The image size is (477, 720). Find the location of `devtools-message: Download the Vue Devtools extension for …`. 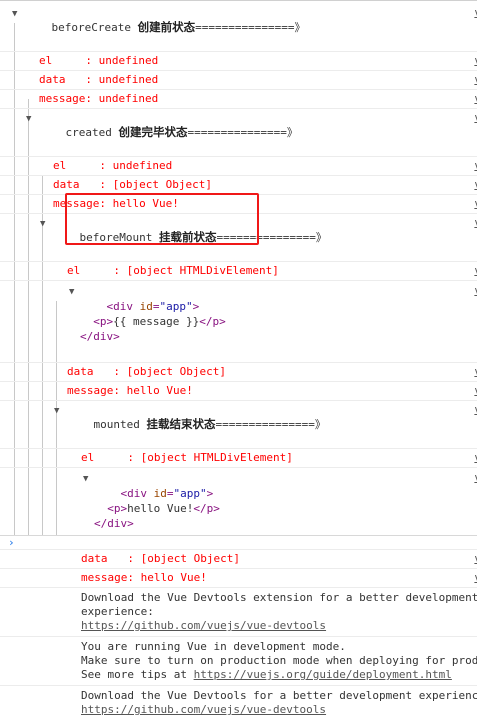

devtools-message: Download the Vue Devtools extension for … is located at coordinates (238, 612).